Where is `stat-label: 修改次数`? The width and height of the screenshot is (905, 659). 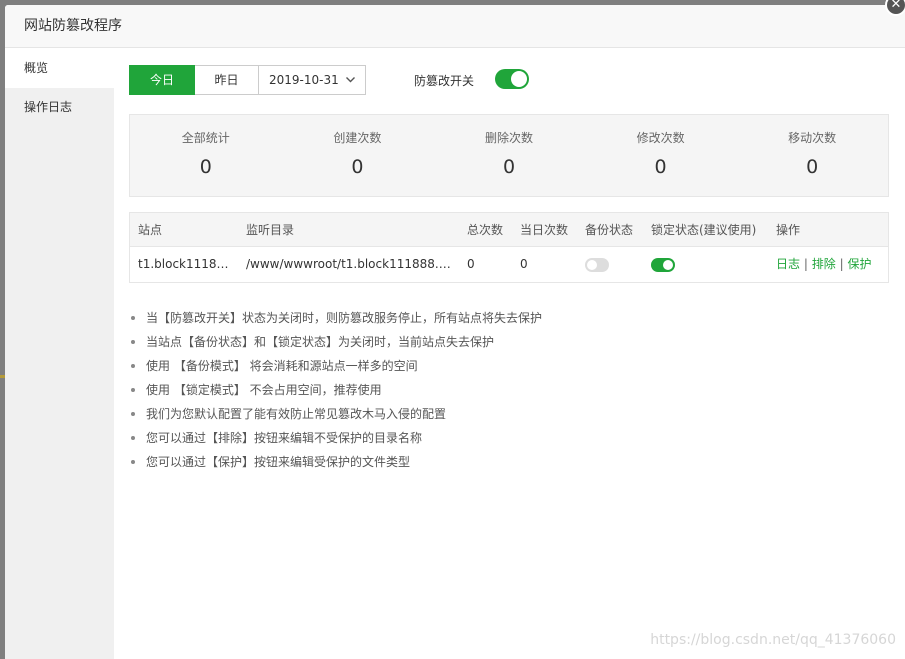
stat-label: 修改次数 is located at coordinates (661, 137).